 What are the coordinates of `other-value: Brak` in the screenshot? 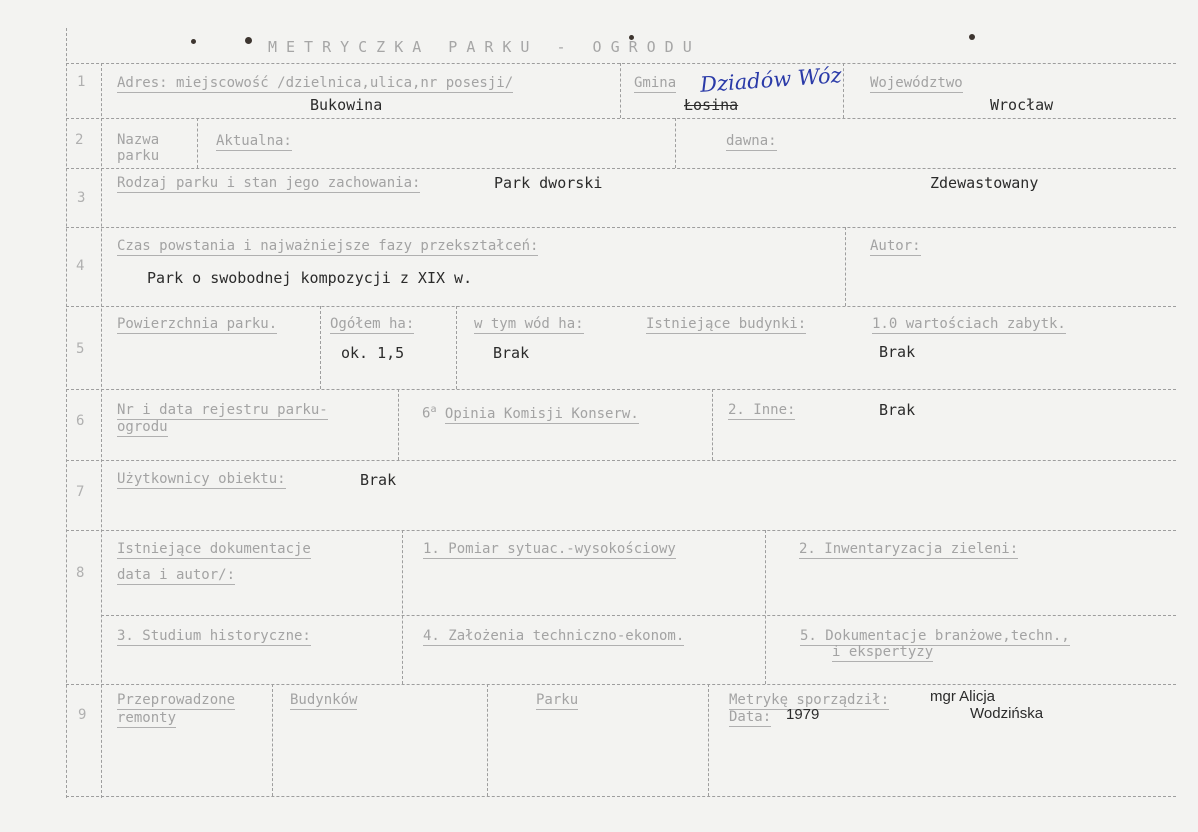 It's located at (897, 410).